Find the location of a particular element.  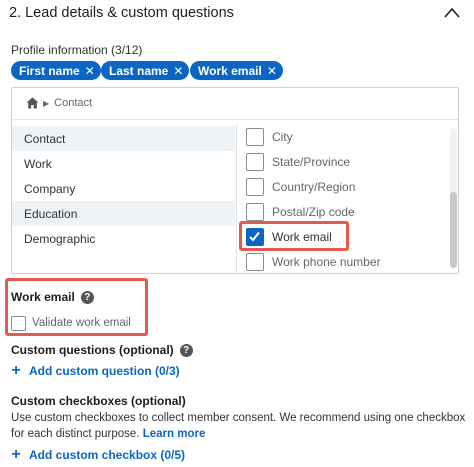

column-divider is located at coordinates (236, 198).